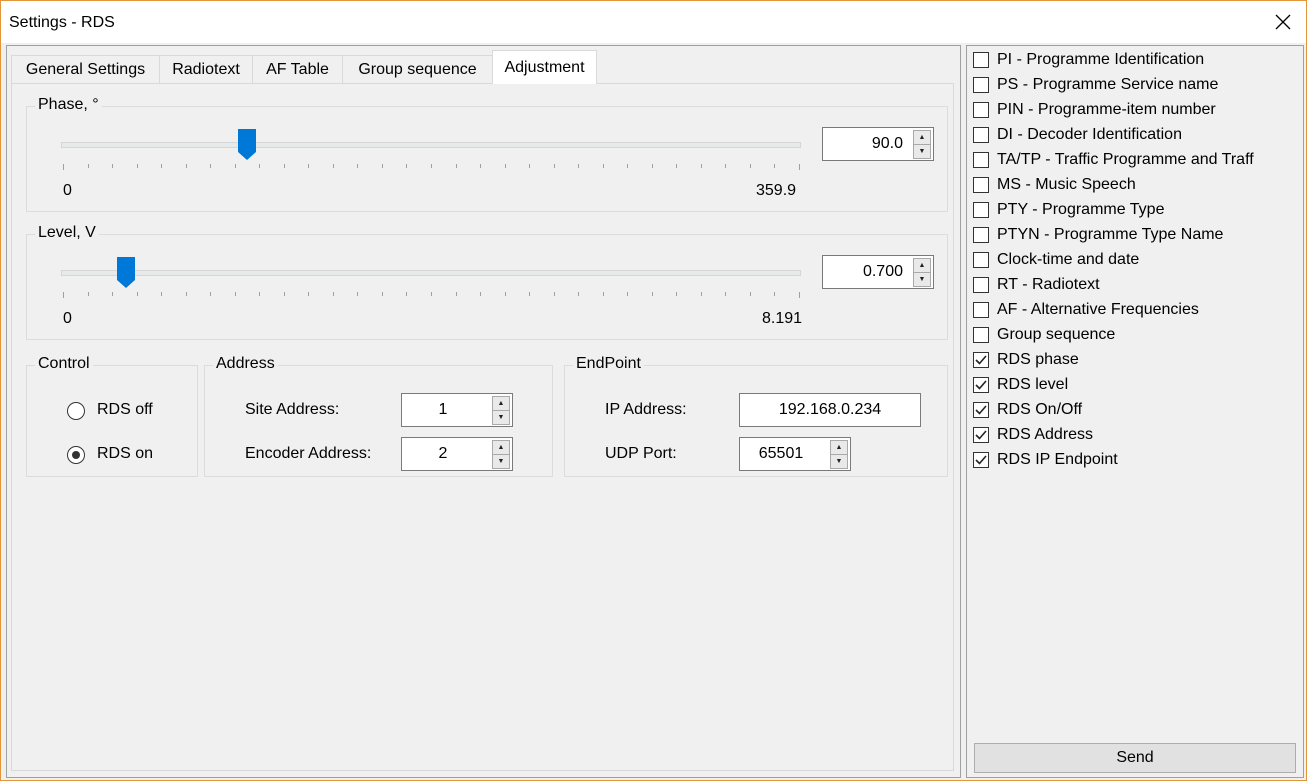  I want to click on level-min-label: 0, so click(67, 318).